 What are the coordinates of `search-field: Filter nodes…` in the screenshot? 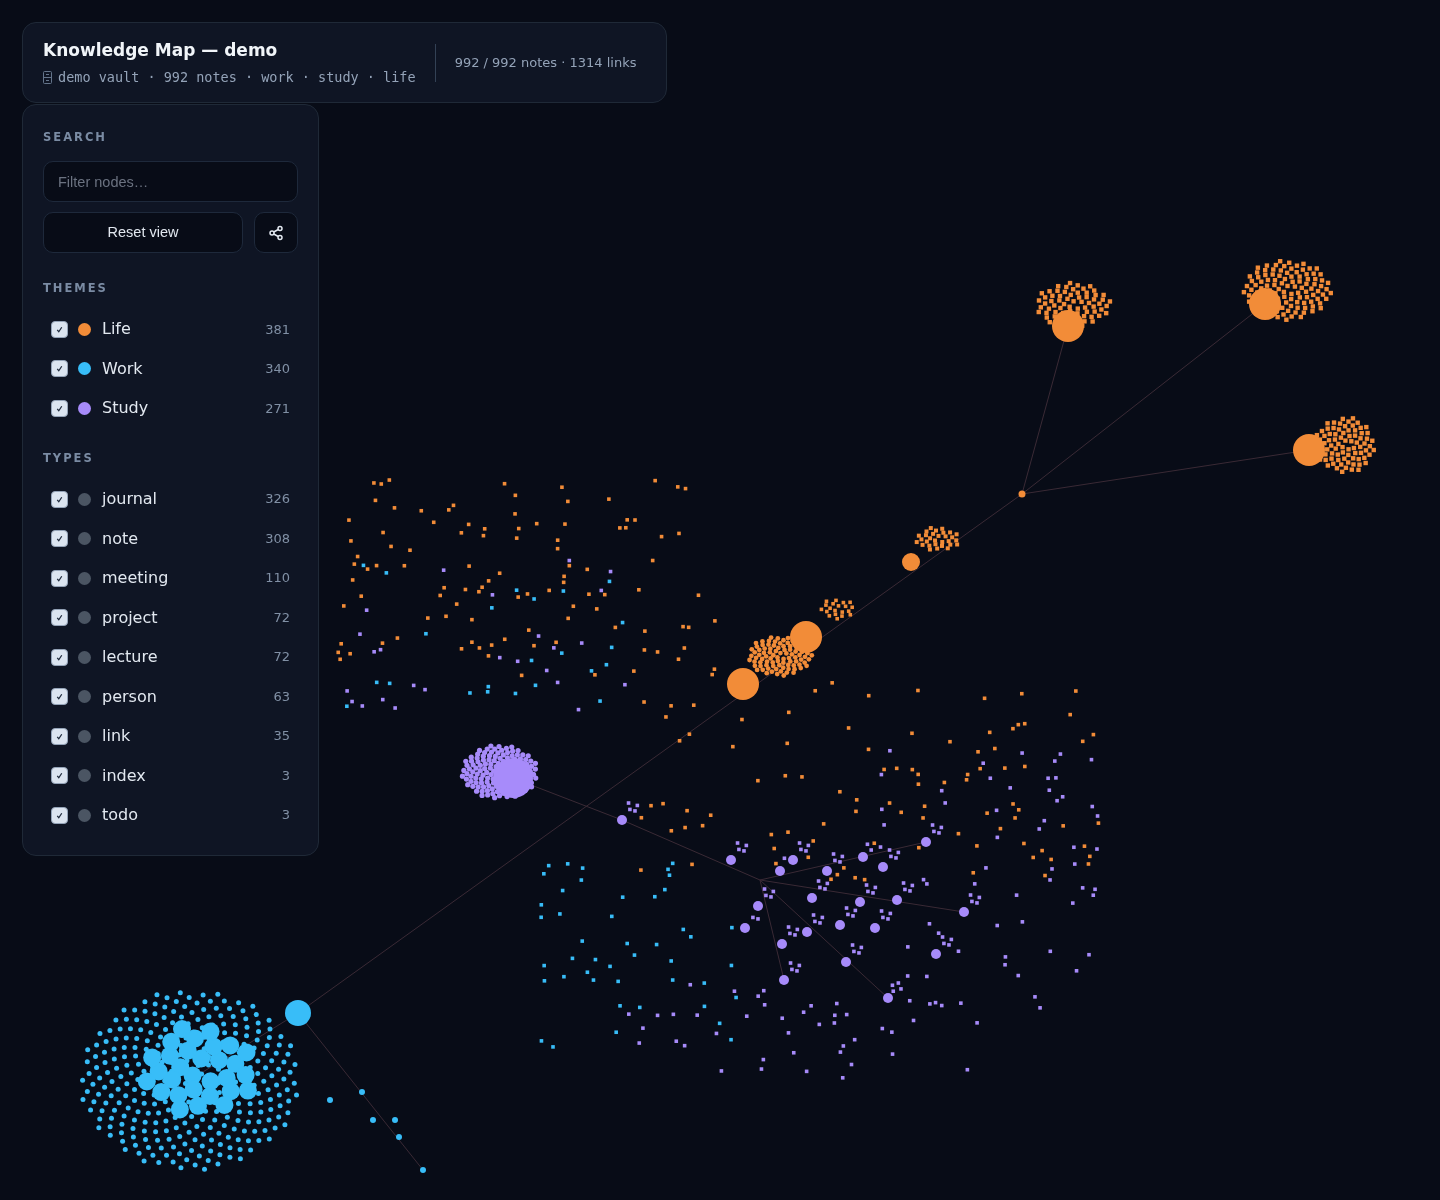 It's located at (170, 182).